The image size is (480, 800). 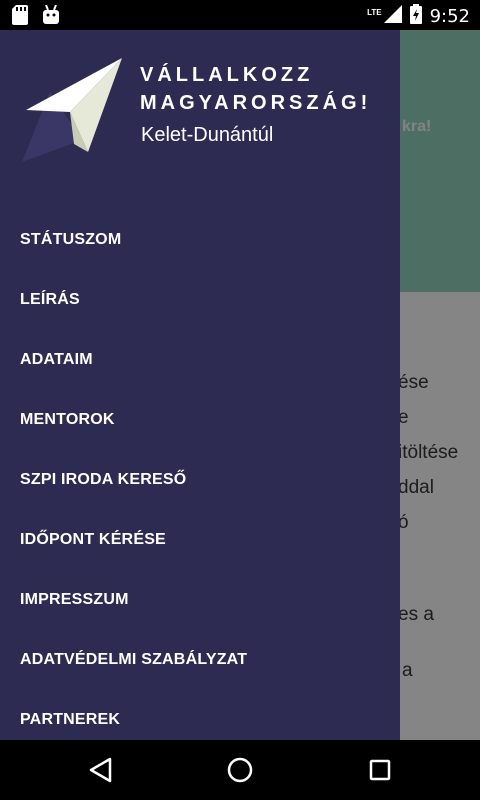 What do you see at coordinates (449, 16) in the screenshot?
I see `clock: 9:52` at bounding box center [449, 16].